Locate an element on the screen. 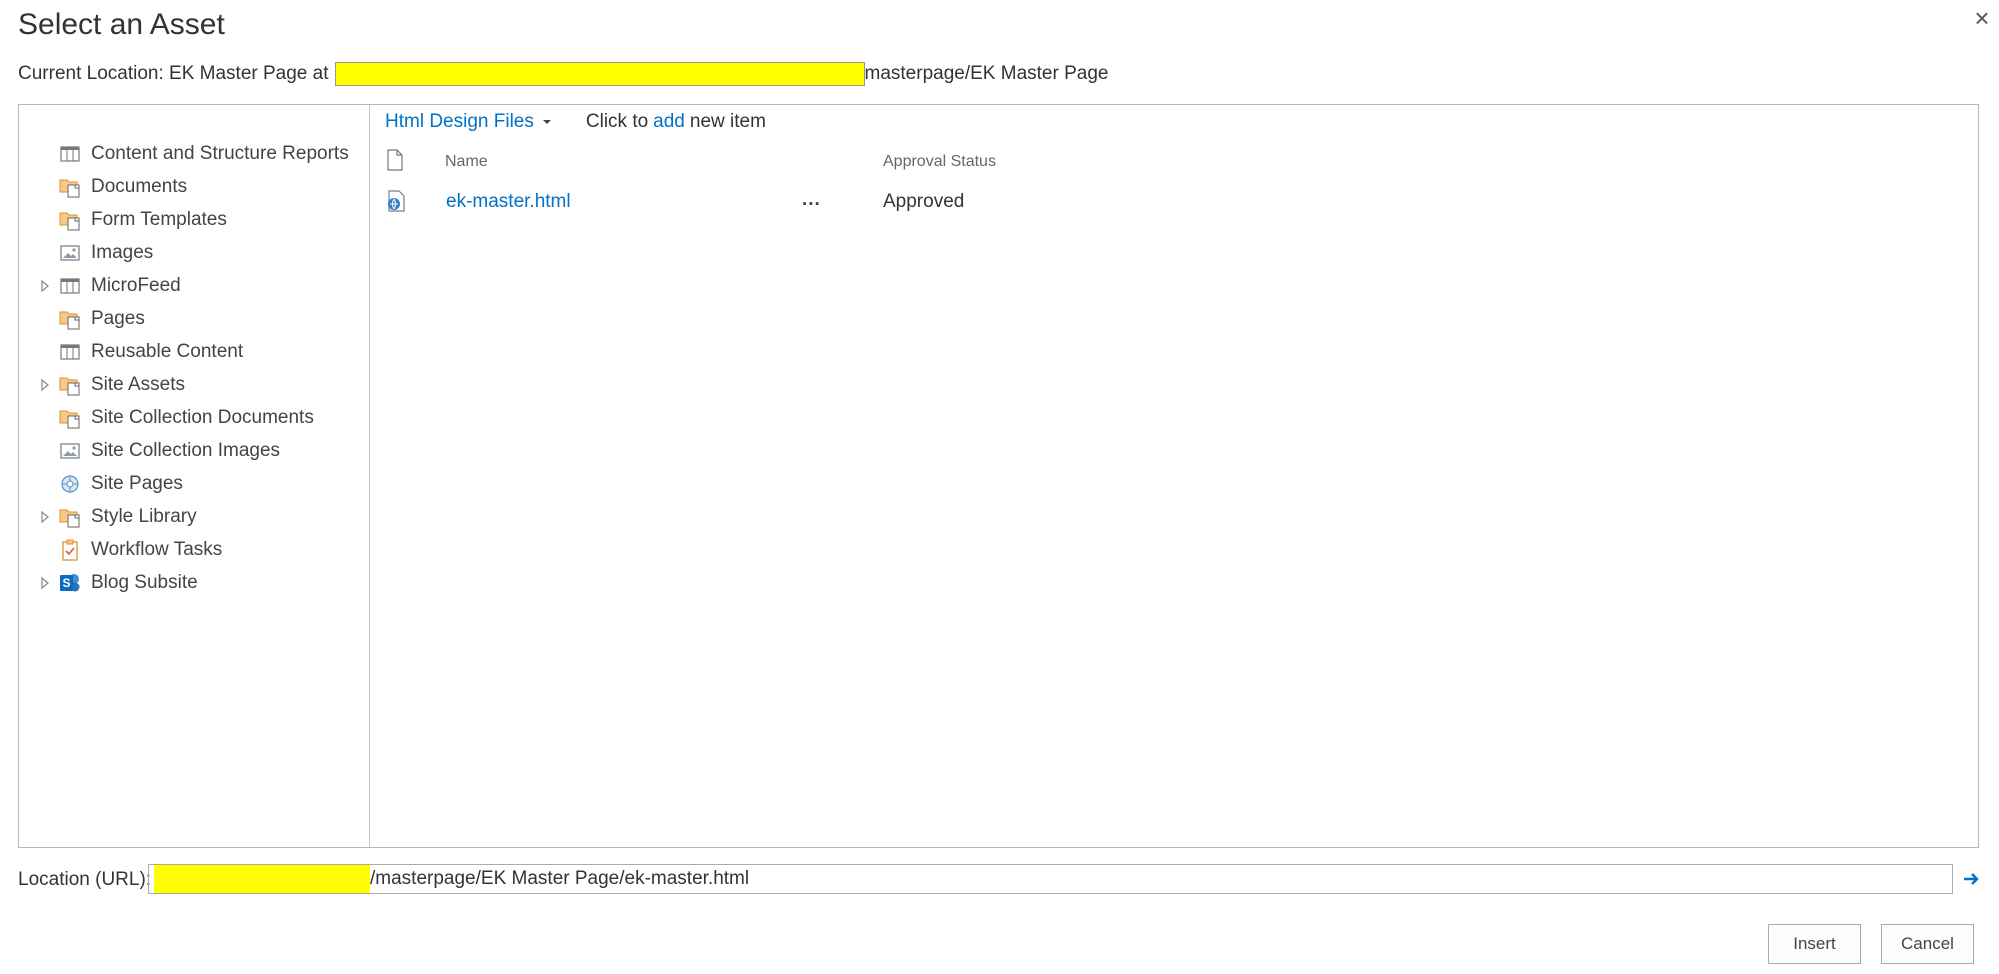  tree-item-label: Pages is located at coordinates (118, 318).